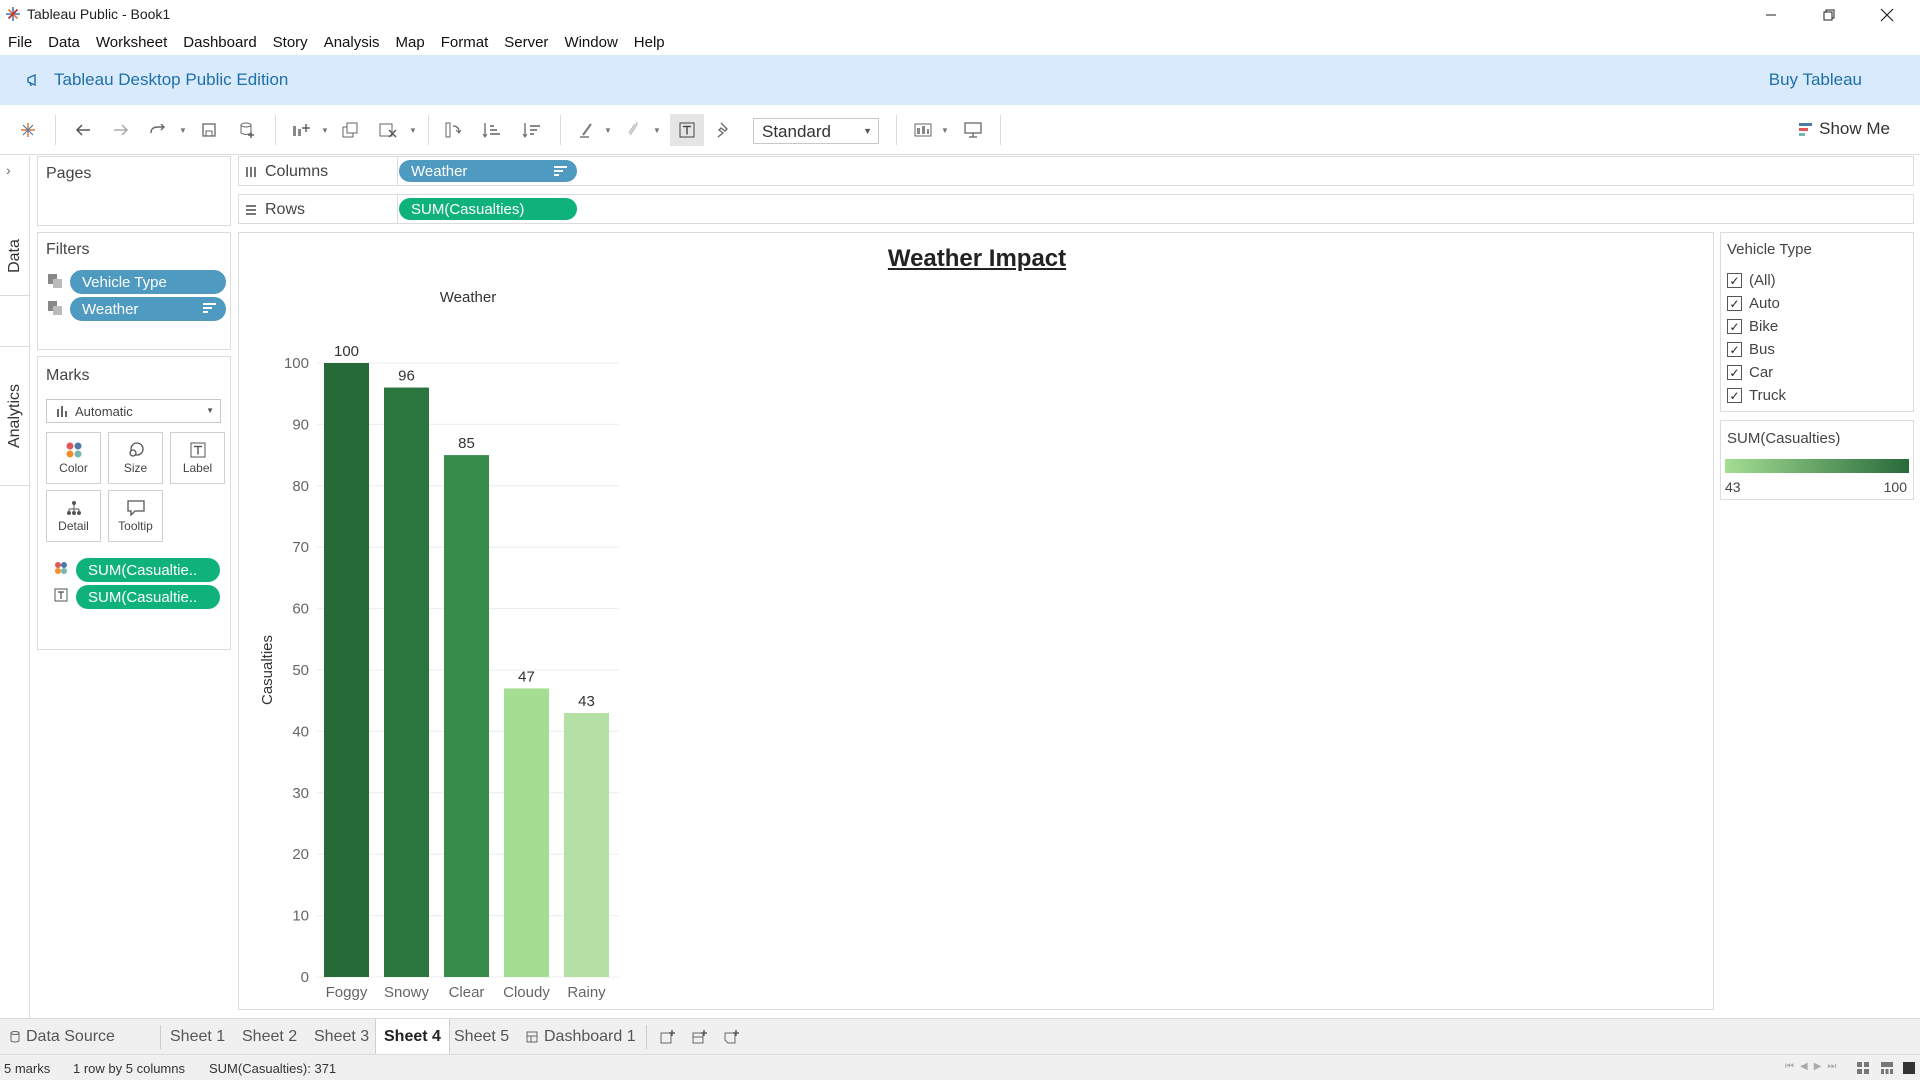  Describe the element at coordinates (732, 1037) in the screenshot. I see `new-story-tab-button` at that location.